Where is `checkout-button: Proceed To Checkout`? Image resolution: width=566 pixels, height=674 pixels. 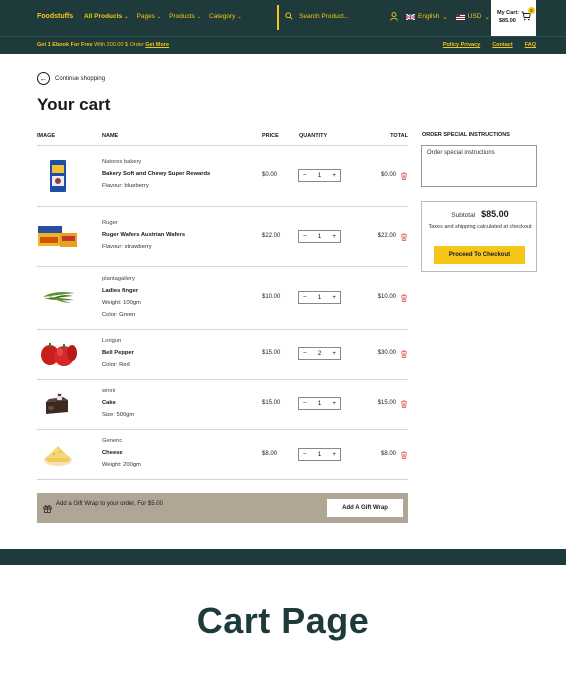 checkout-button: Proceed To Checkout is located at coordinates (479, 255).